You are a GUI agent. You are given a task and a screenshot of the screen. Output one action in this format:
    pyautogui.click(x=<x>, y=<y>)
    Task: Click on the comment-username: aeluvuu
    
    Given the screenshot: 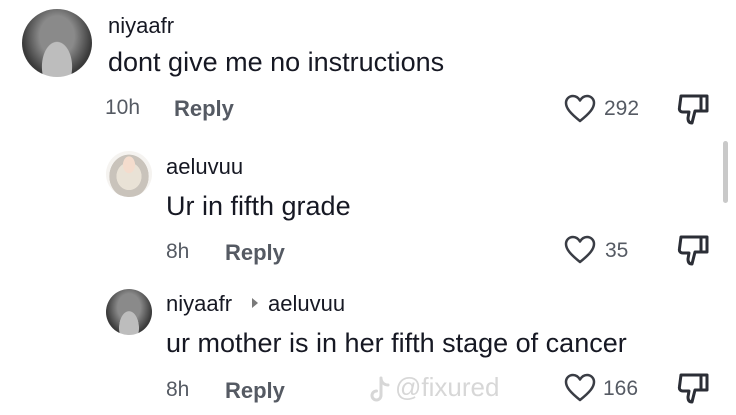 What is the action you would take?
    pyautogui.click(x=204, y=167)
    